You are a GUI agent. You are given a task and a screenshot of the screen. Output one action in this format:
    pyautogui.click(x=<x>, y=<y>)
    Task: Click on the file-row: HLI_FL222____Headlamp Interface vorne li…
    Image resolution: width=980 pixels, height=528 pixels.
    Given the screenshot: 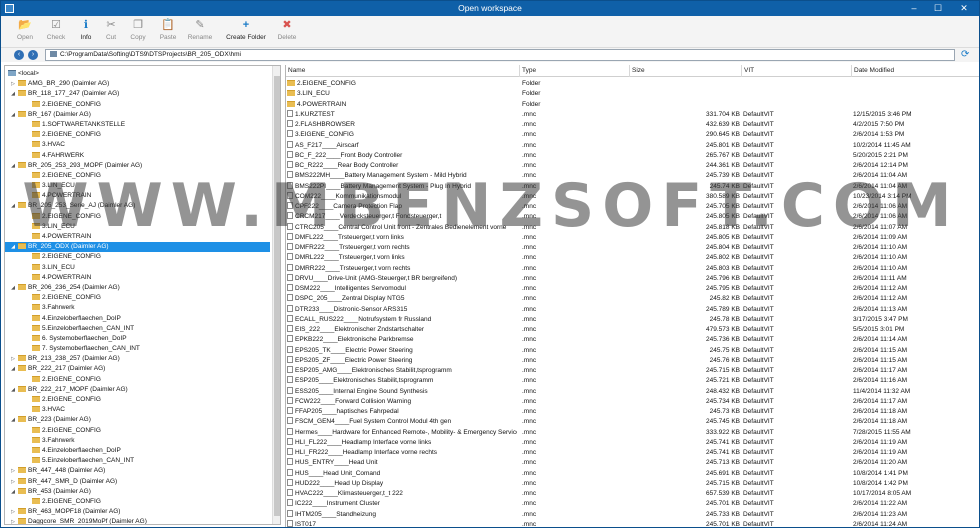 What is the action you would take?
    pyautogui.click(x=632, y=442)
    